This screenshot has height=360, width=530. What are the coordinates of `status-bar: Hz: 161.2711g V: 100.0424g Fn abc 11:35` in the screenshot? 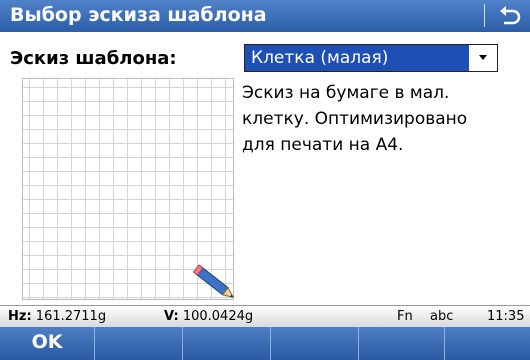 It's located at (265, 316).